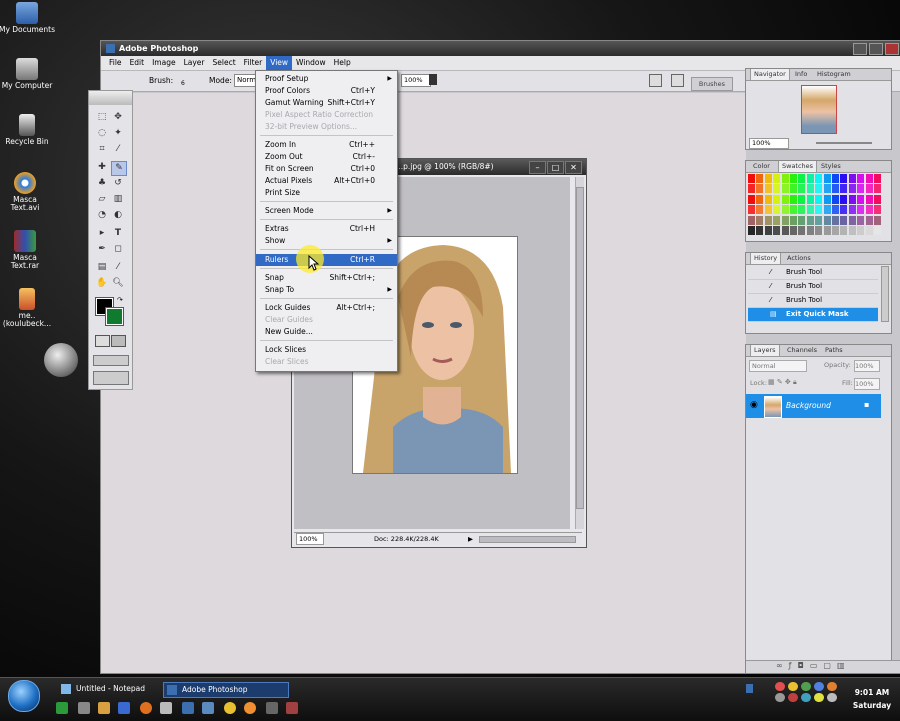 Image resolution: width=900 pixels, height=721 pixels. I want to click on healing-brush-tool-icon: ✚, so click(102, 167).